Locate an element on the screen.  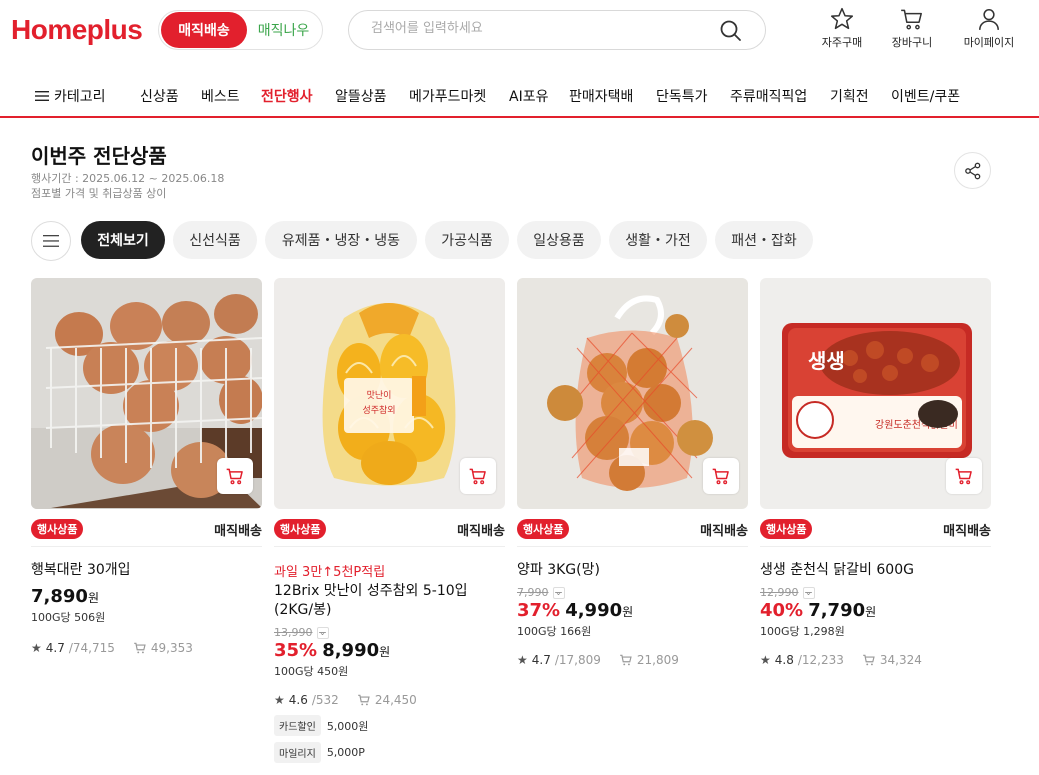
frequent-purchase-label: 자주구매 is located at coordinates (842, 42).